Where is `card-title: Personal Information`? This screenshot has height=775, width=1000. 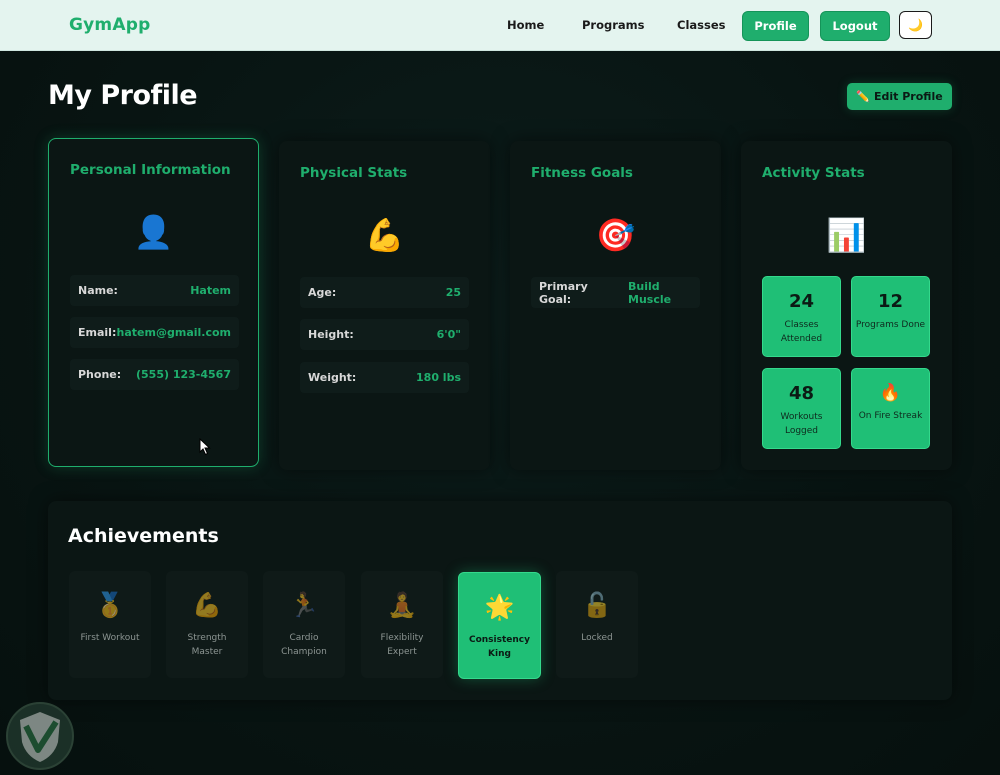
card-title: Personal Information is located at coordinates (150, 170).